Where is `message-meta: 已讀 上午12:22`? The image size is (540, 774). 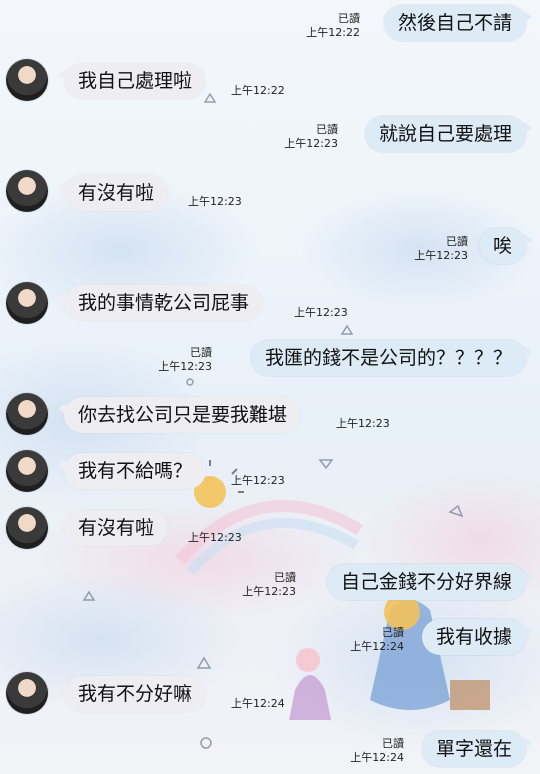 message-meta: 已讀 上午12:22 is located at coordinates (333, 26).